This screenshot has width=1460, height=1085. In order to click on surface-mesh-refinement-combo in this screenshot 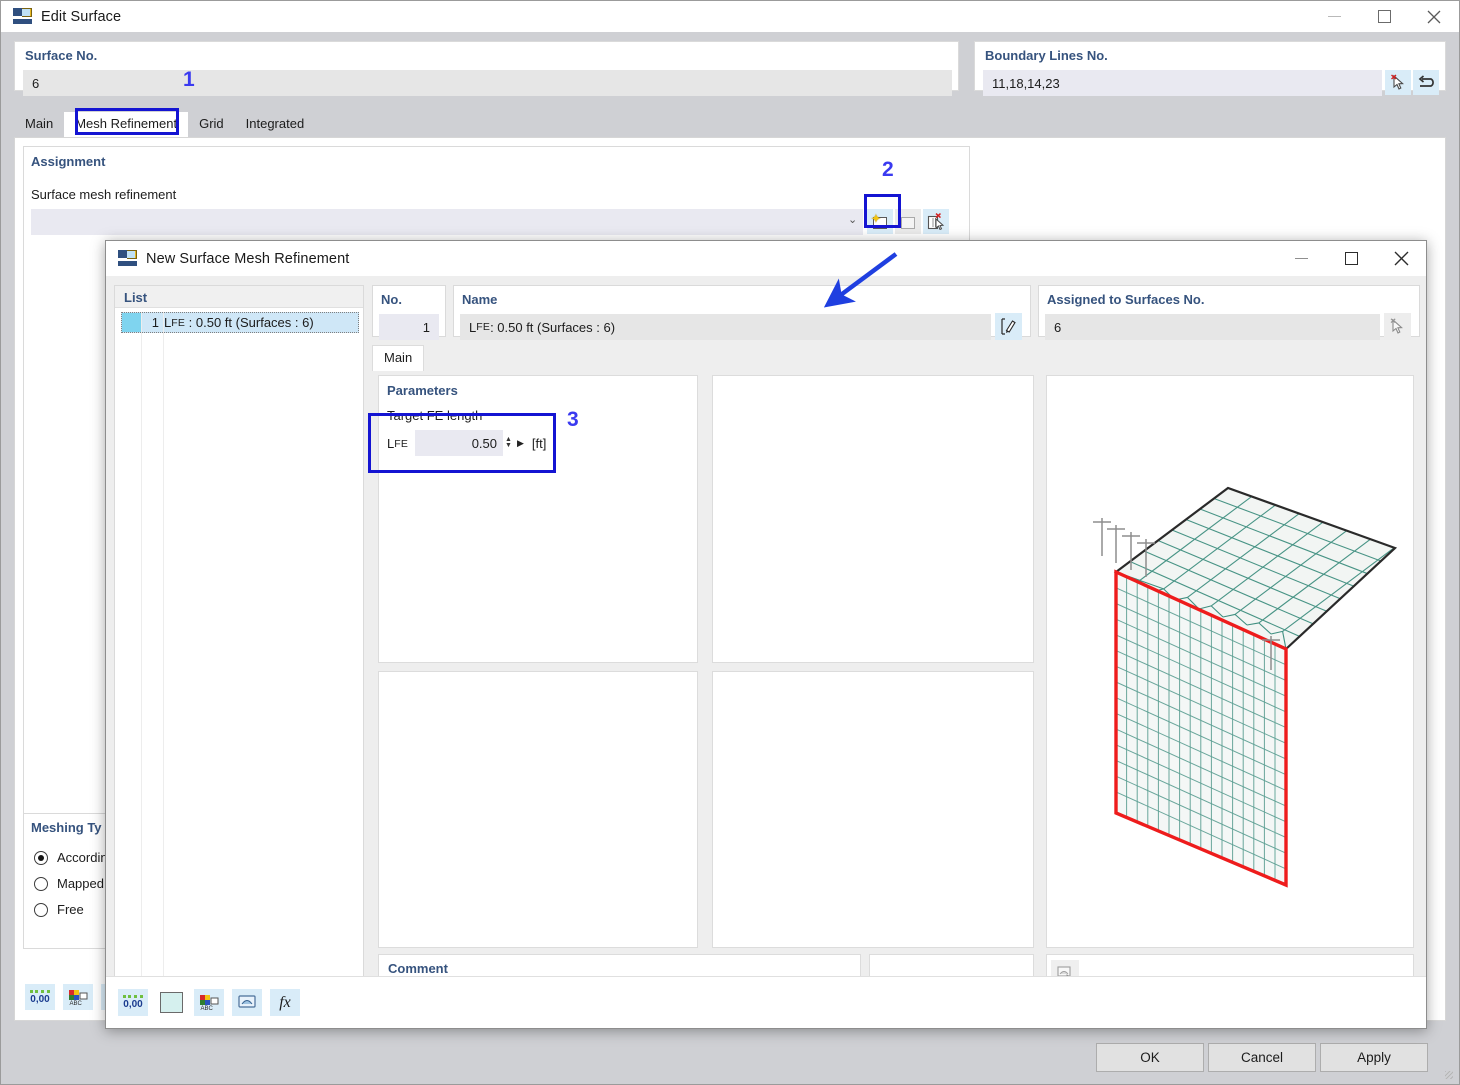, I will do `click(447, 222)`.